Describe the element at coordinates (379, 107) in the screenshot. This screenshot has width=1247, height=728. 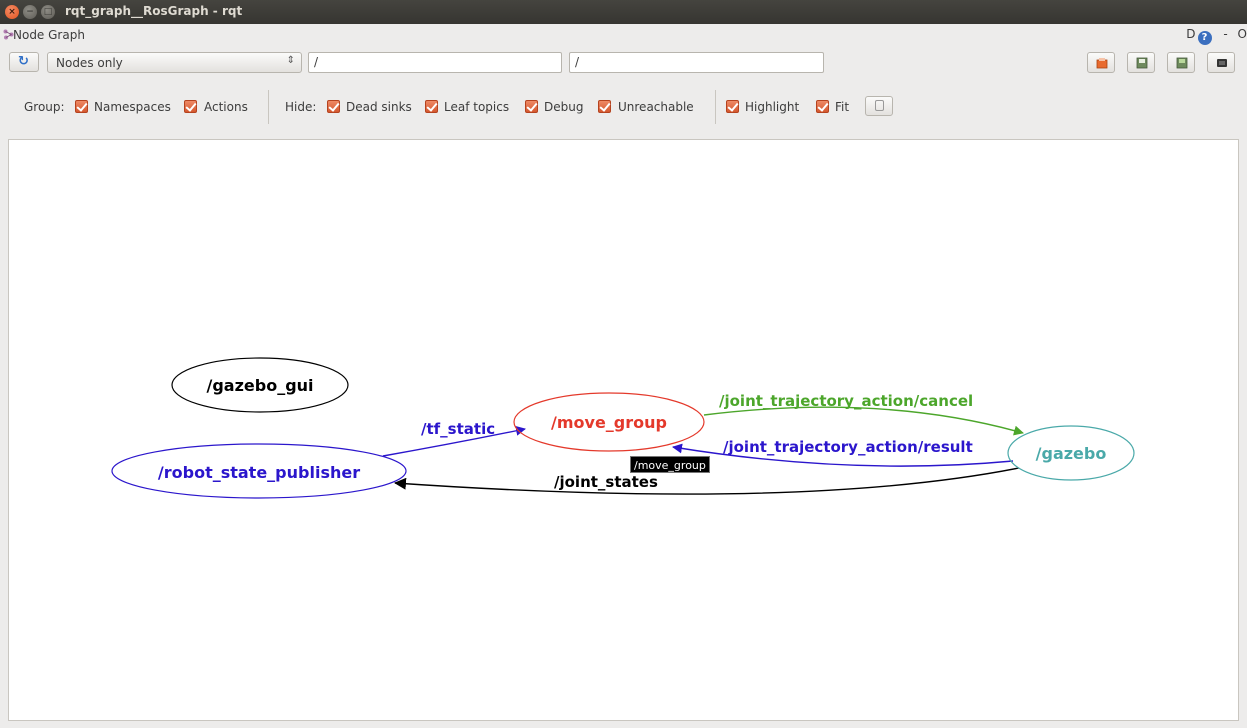
I see `dead-sinks-label: Dead sinks` at that location.